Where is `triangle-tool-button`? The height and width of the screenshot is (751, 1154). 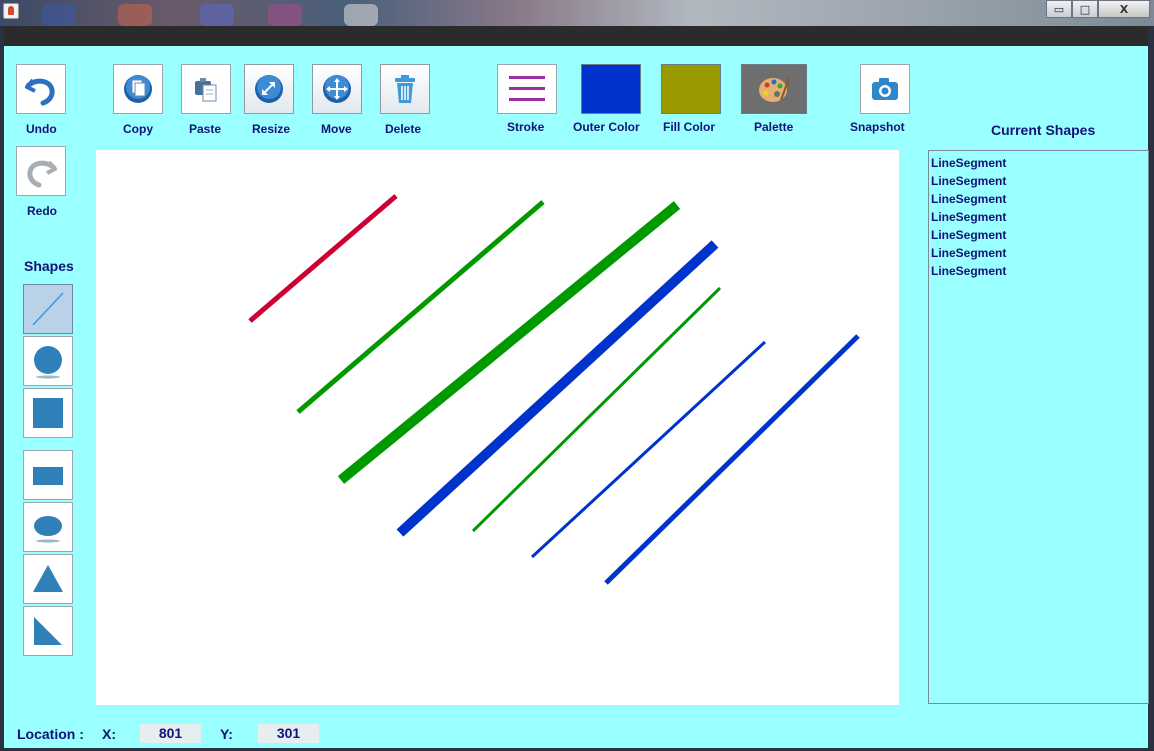
triangle-tool-button is located at coordinates (48, 579).